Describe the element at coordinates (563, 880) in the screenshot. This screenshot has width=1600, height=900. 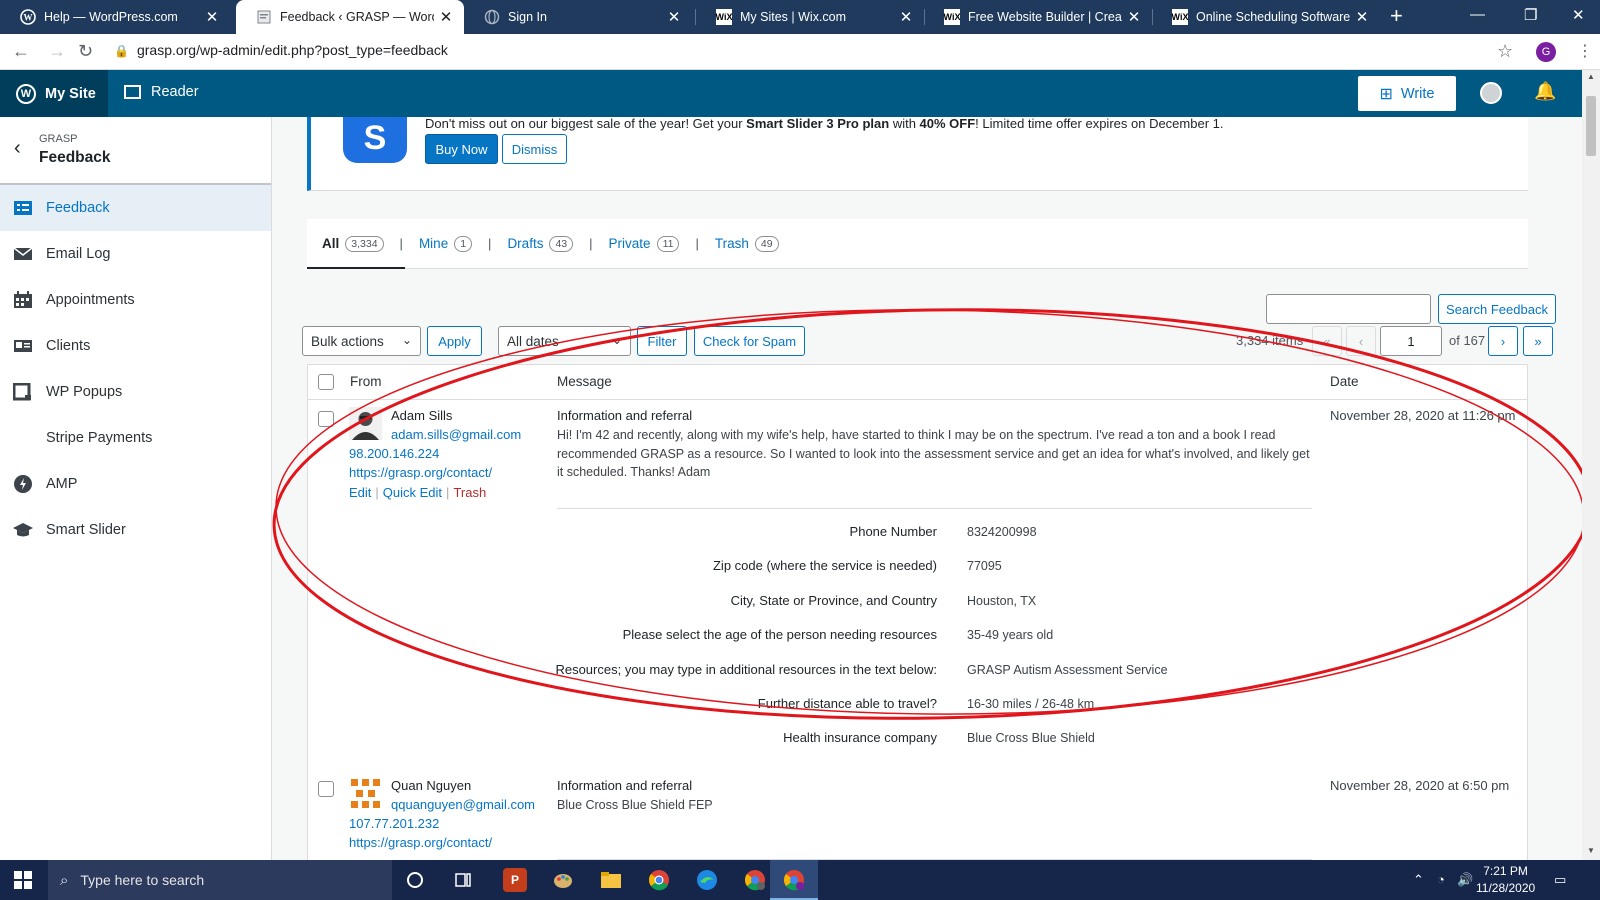
I see `paint-icon` at that location.